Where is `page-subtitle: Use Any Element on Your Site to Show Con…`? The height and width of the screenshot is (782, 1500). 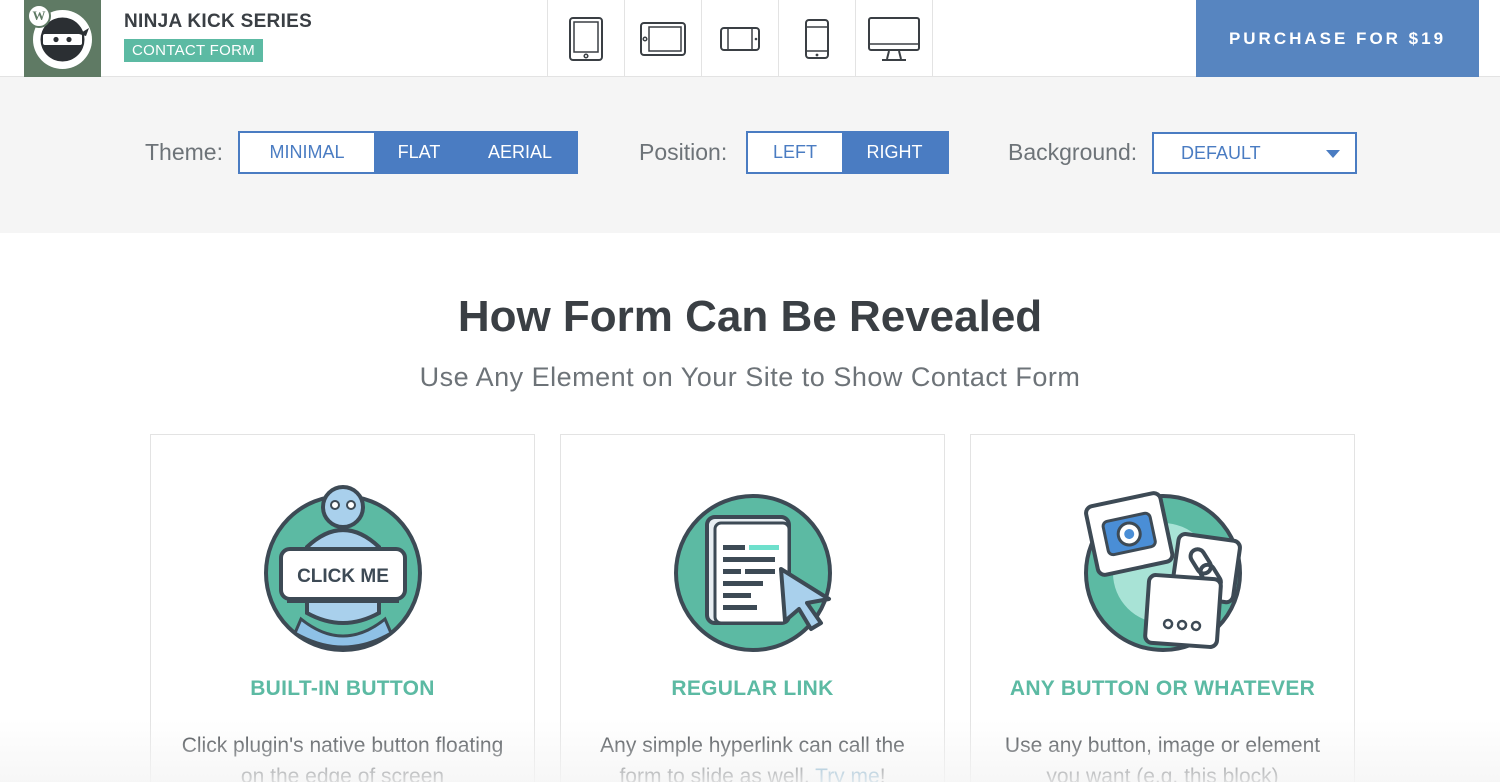
page-subtitle: Use Any Element on Your Site to Show Con… is located at coordinates (750, 377).